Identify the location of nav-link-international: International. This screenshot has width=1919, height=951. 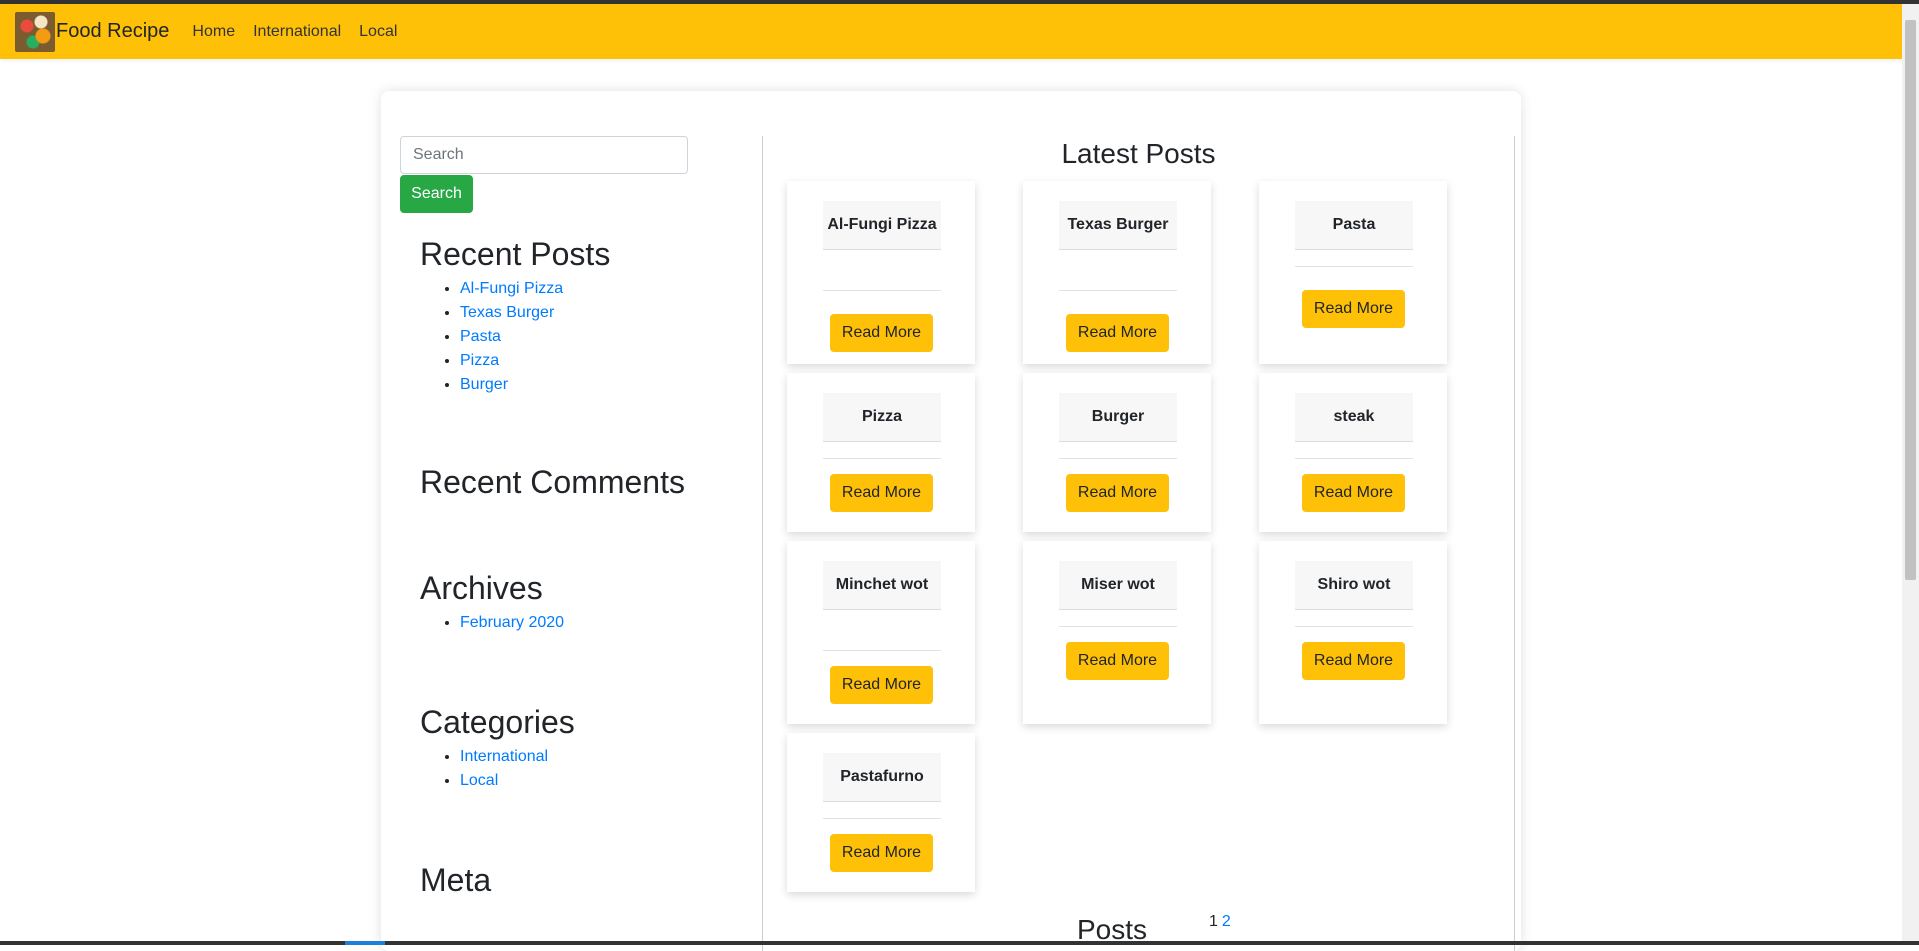
(297, 32).